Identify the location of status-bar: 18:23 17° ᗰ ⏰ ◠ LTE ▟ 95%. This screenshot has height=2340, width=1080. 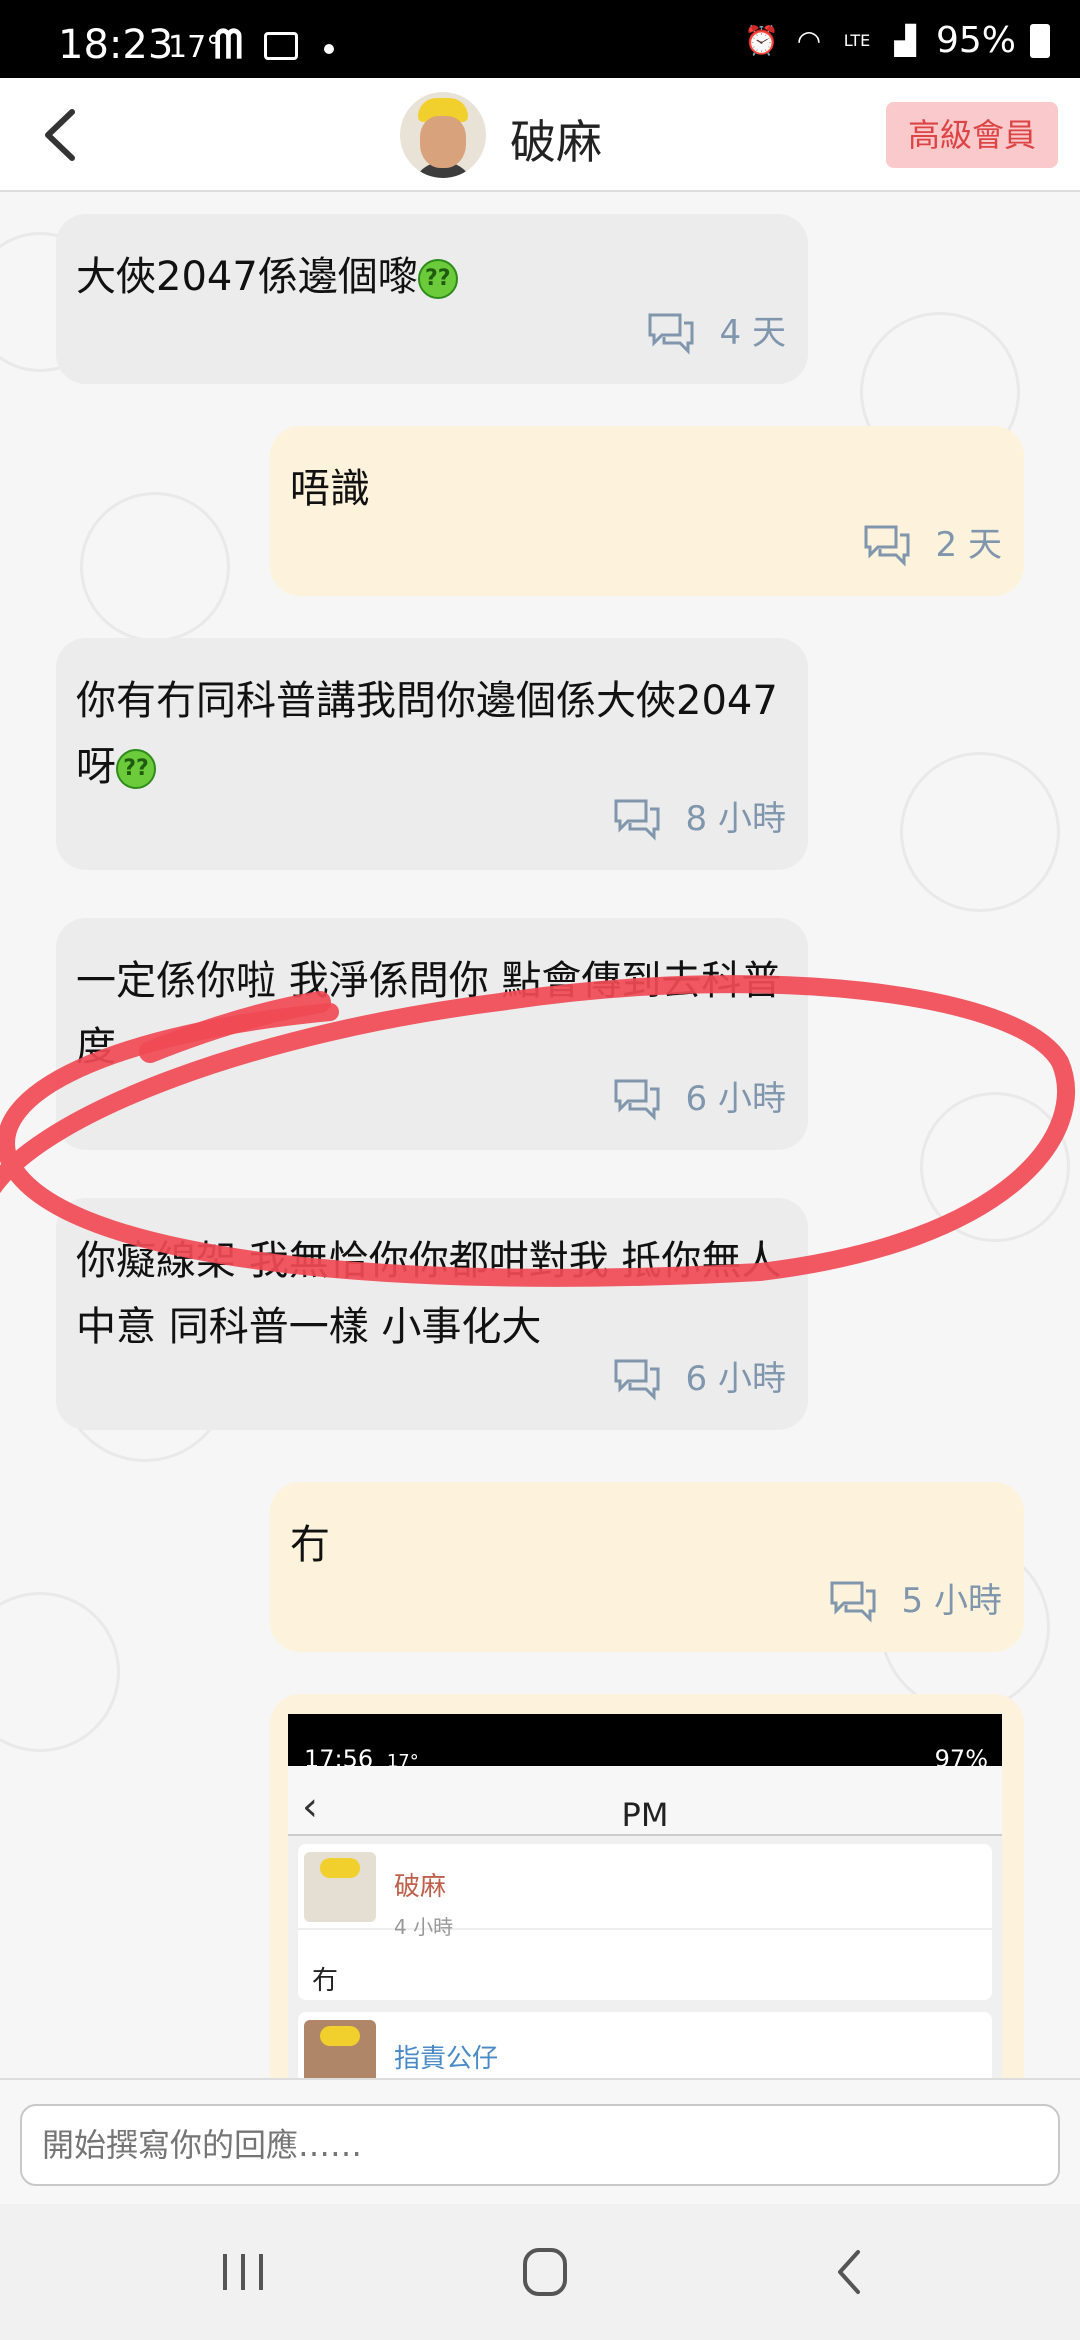
(540, 39).